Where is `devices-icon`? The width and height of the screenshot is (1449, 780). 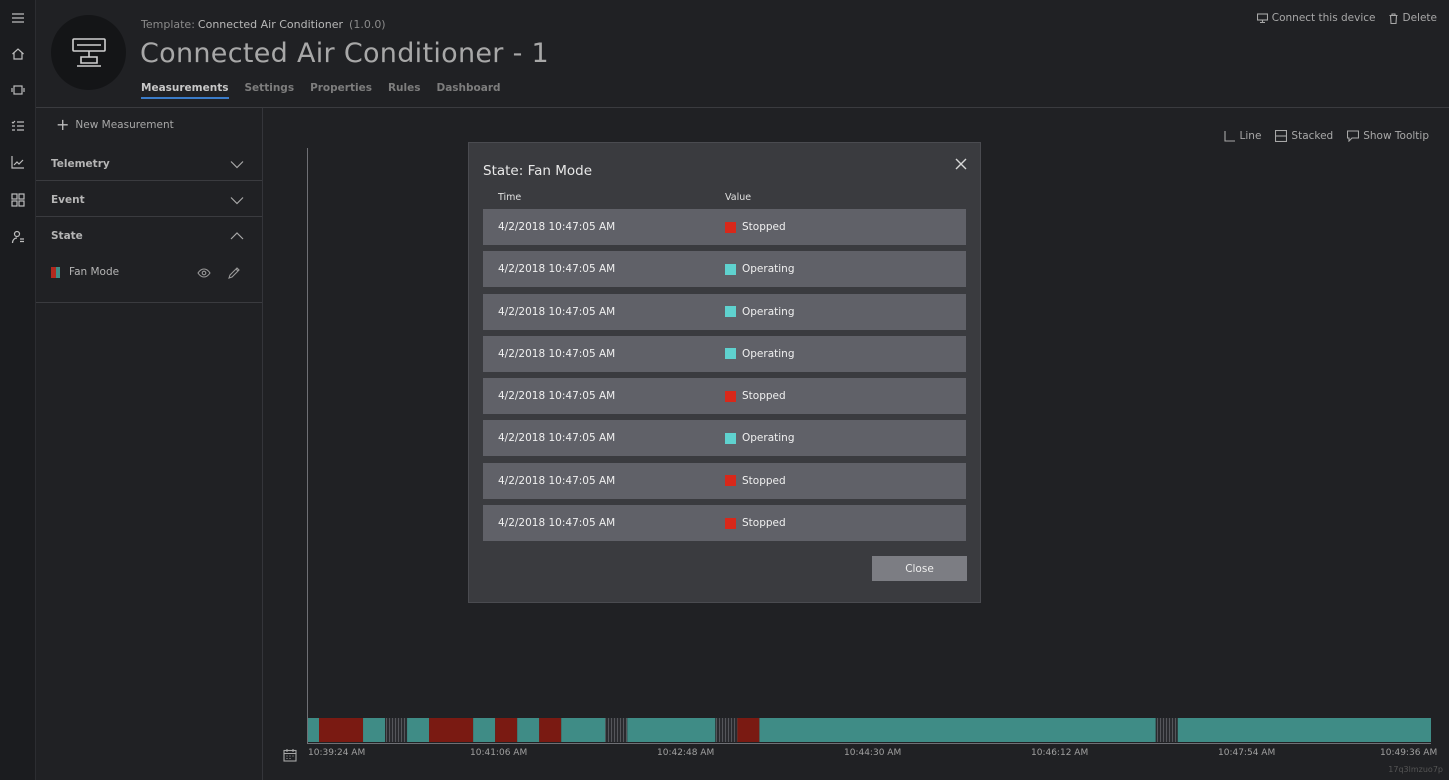
devices-icon is located at coordinates (18, 90).